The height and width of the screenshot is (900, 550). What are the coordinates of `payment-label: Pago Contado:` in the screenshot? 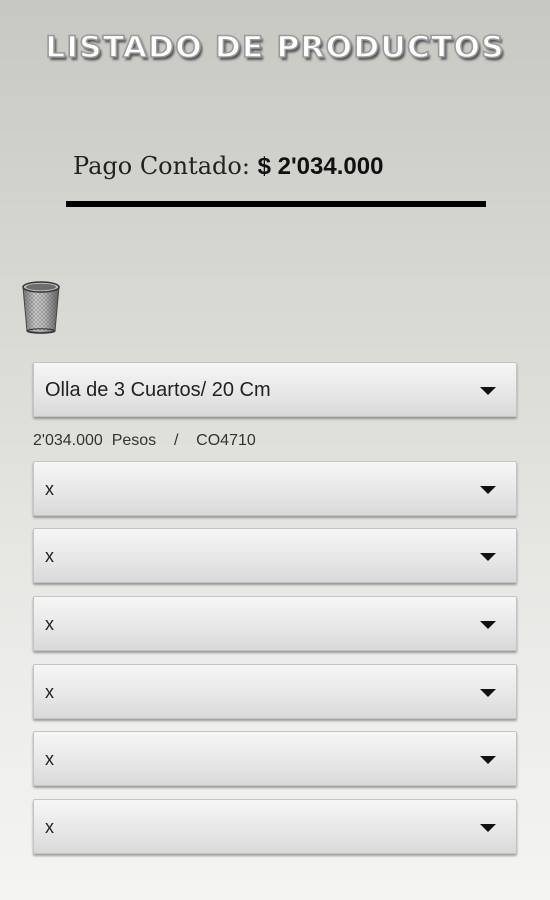 It's located at (165, 166).